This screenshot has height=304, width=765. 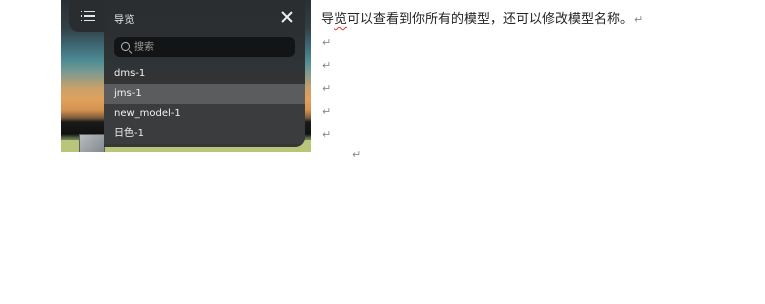 What do you see at coordinates (204, 134) in the screenshot?
I see `list-item-rise-1: 日色-1` at bounding box center [204, 134].